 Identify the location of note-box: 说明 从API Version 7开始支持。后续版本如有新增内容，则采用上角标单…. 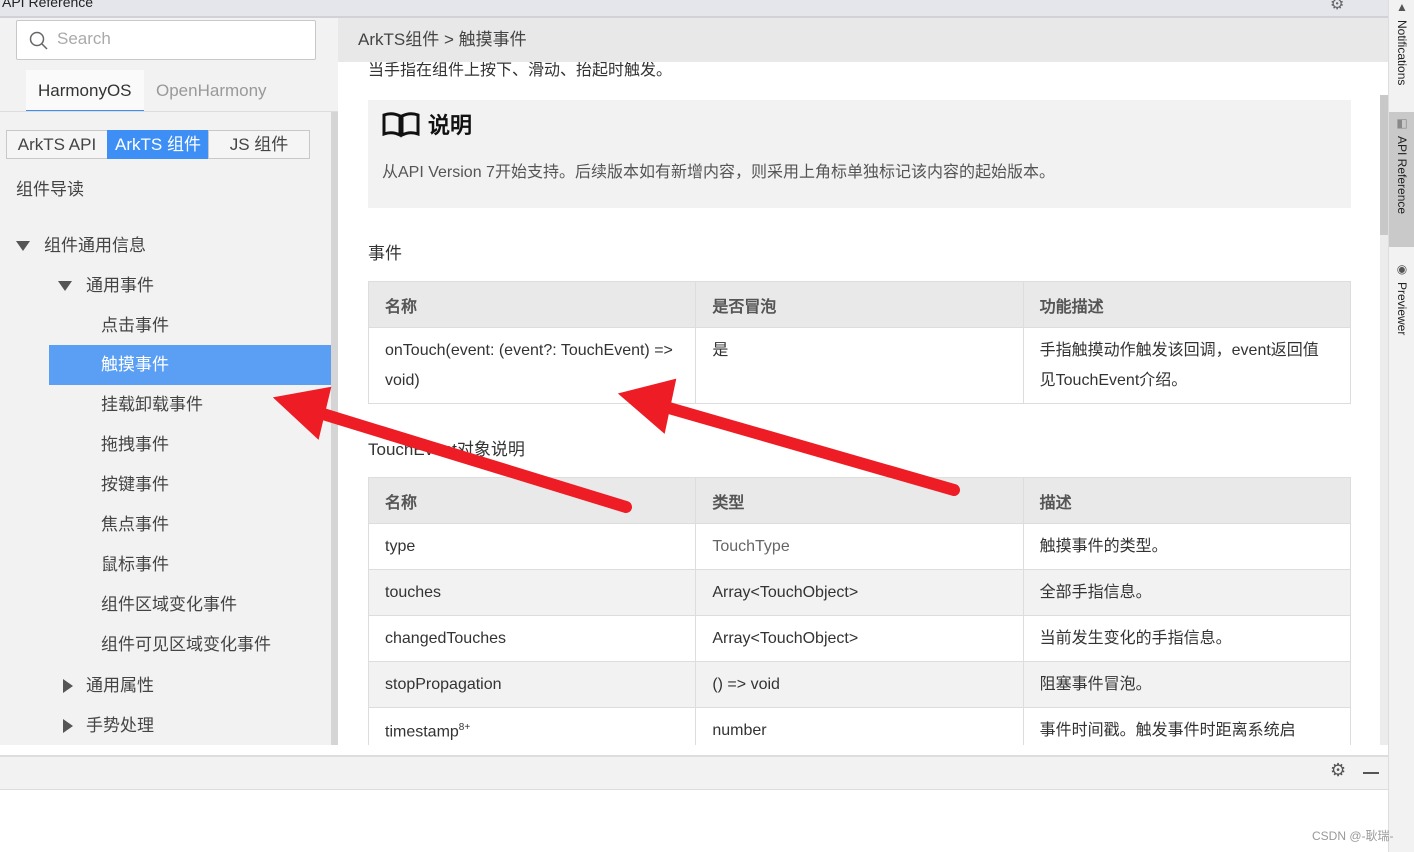
(859, 154).